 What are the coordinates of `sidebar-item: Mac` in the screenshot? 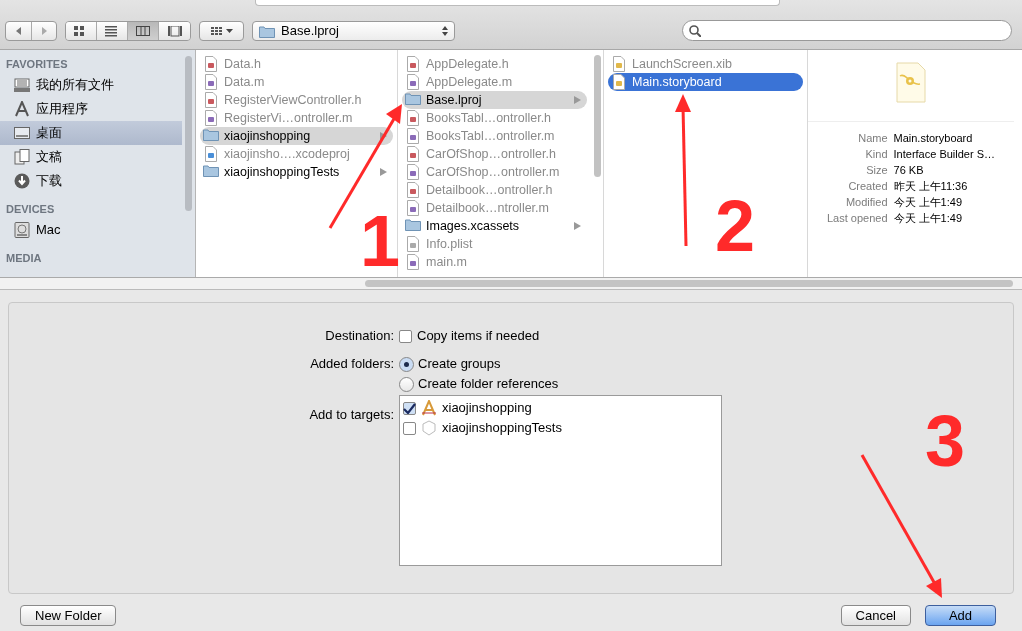 It's located at (91, 230).